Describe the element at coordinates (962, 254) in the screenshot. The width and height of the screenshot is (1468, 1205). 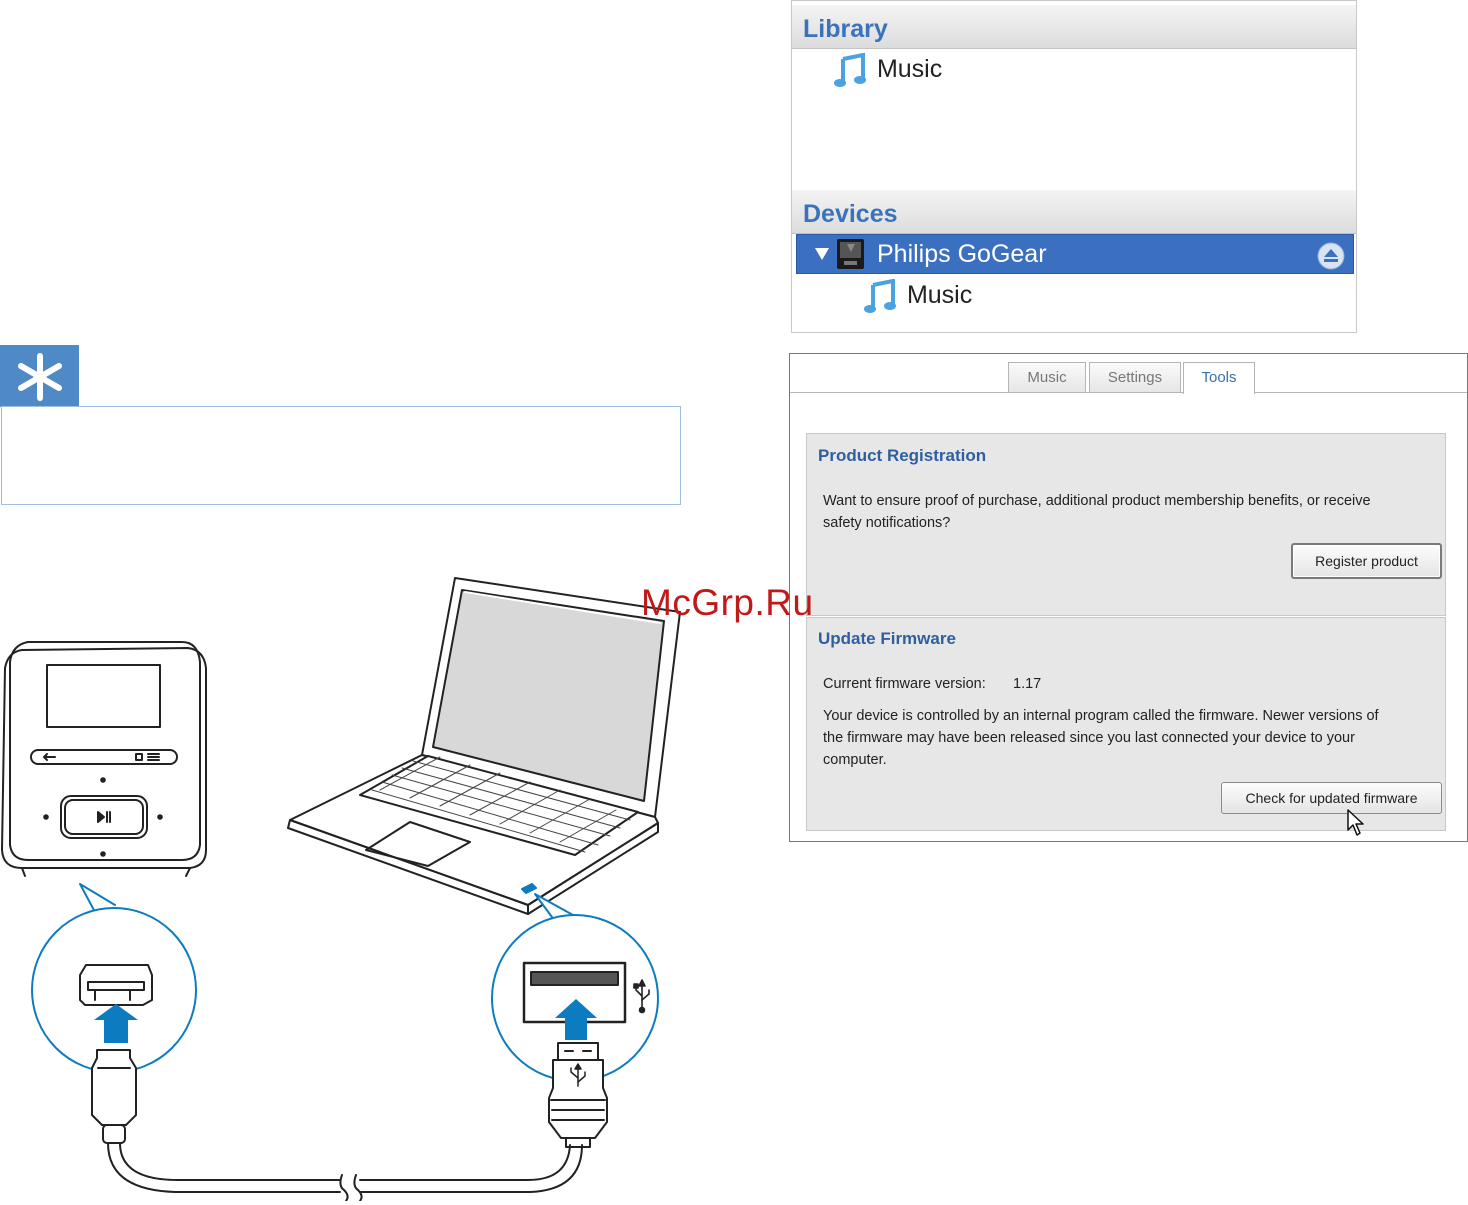
I see `device-name-label: Philips GoGear` at that location.